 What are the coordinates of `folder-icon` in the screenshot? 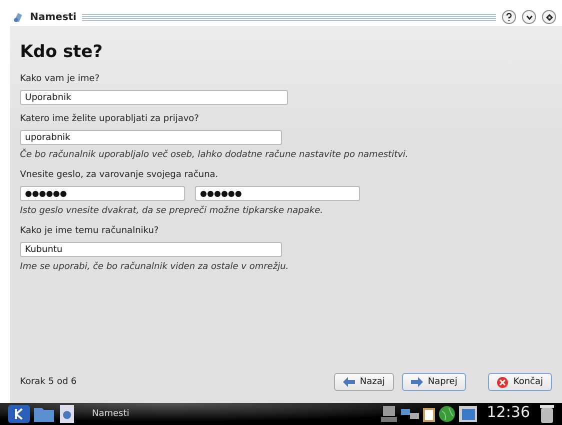 It's located at (44, 414).